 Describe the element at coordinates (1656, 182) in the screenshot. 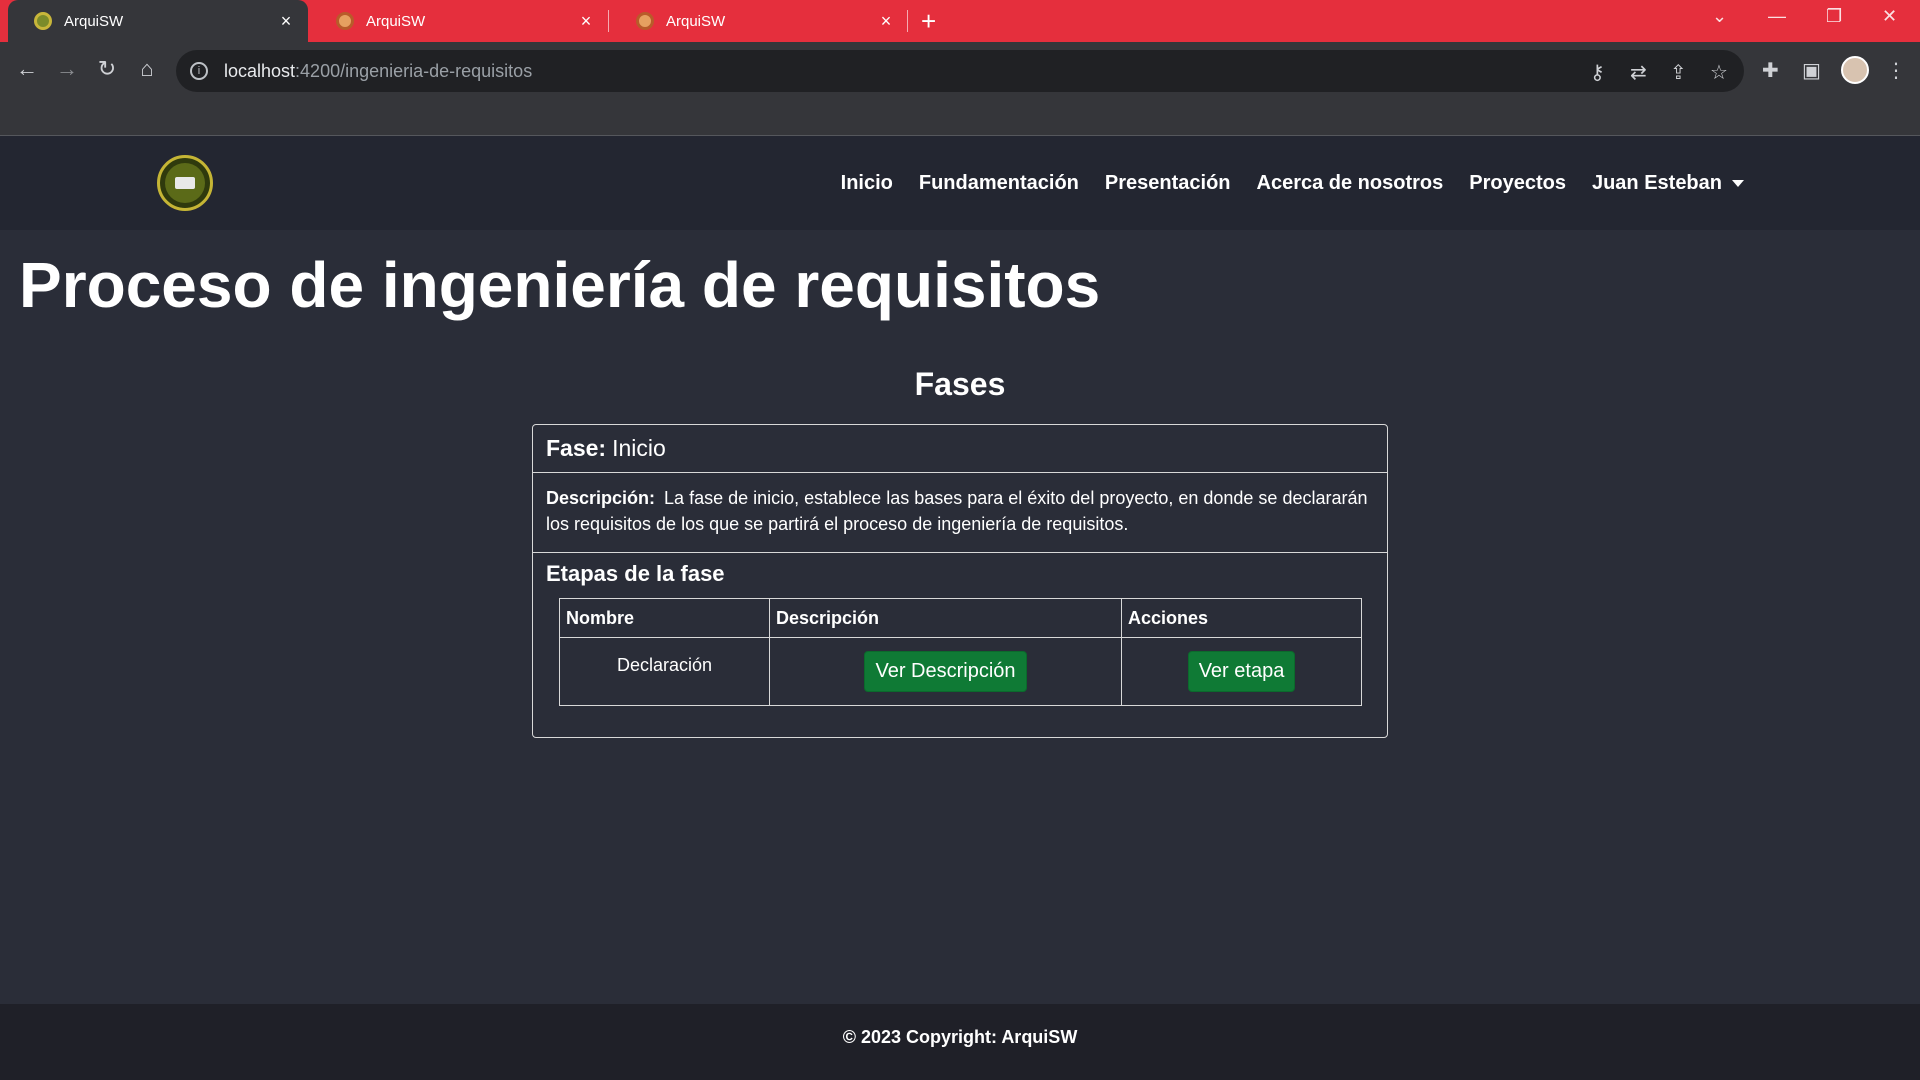

I see `user-name: Juan Esteban` at that location.